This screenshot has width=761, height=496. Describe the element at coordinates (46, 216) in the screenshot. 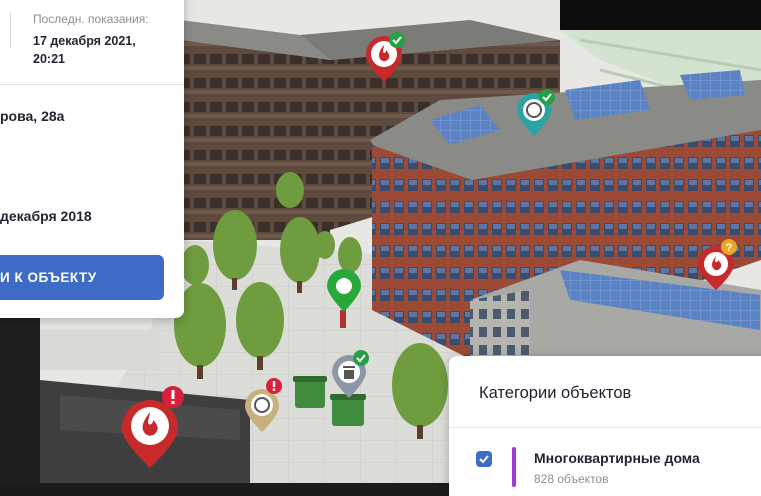

I see `object-date: декабря 2018` at that location.